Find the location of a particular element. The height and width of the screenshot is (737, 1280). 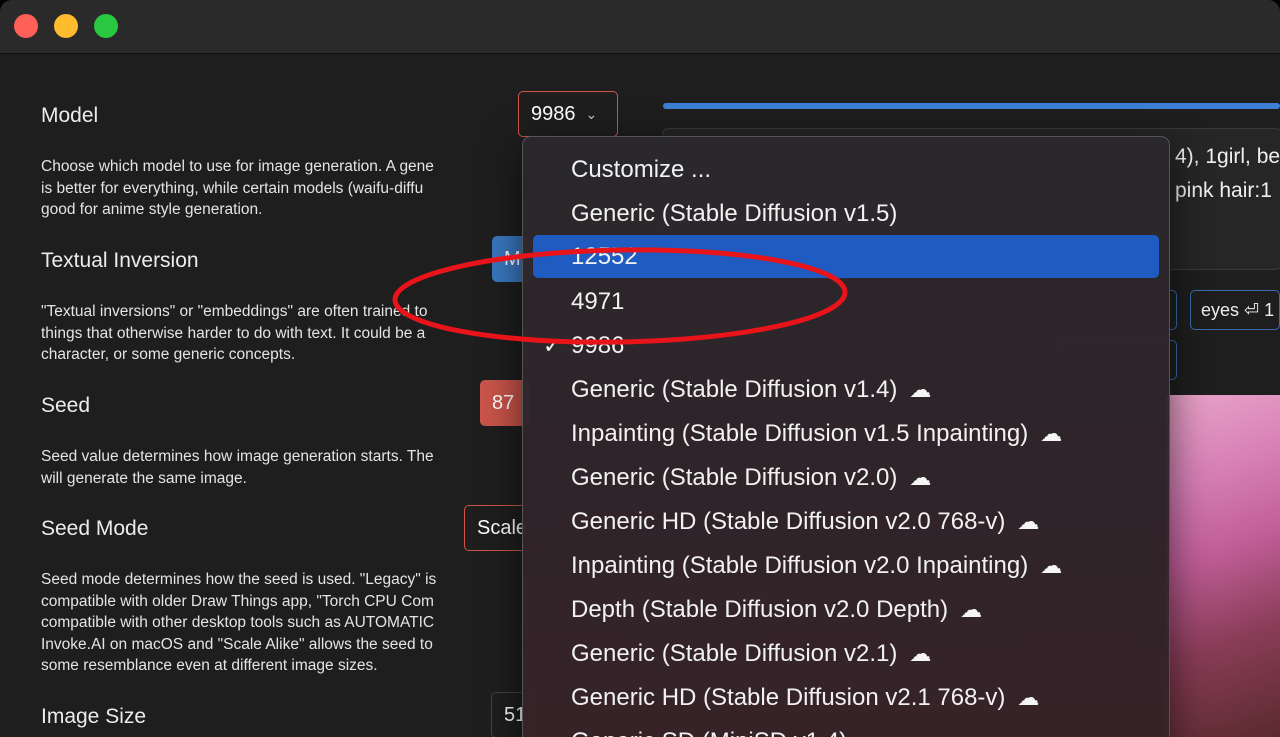

menu-item-label: 12552 is located at coordinates (604, 256).